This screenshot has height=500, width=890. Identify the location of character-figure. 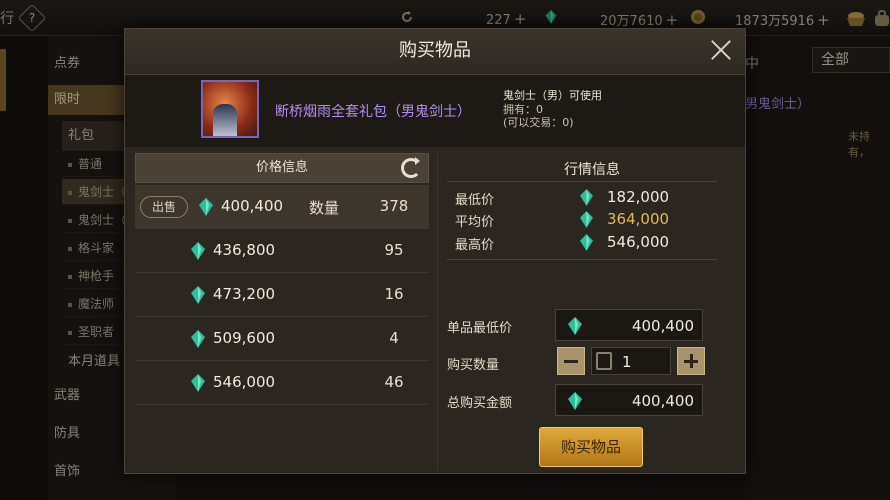
(225, 120).